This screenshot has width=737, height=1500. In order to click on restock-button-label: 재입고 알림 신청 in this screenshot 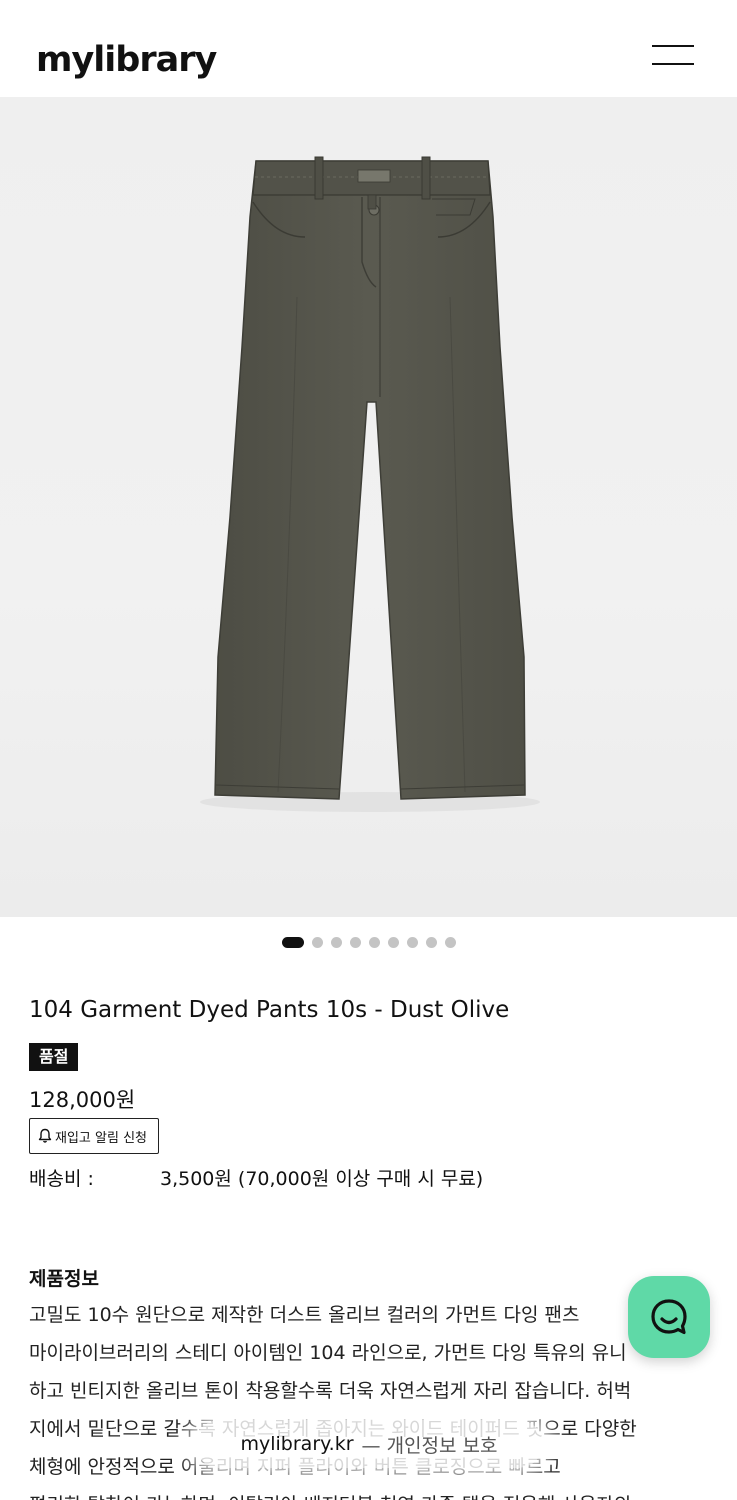, I will do `click(101, 1138)`.